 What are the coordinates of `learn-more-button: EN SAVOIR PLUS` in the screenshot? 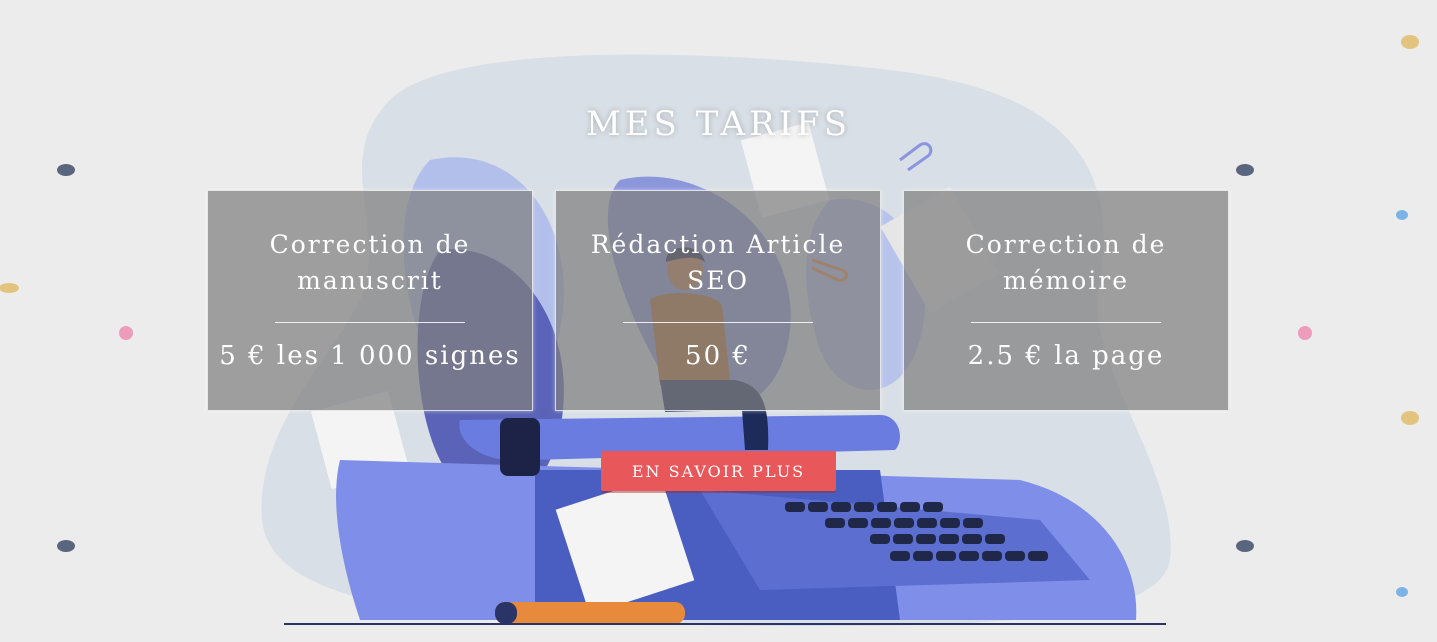 It's located at (718, 471).